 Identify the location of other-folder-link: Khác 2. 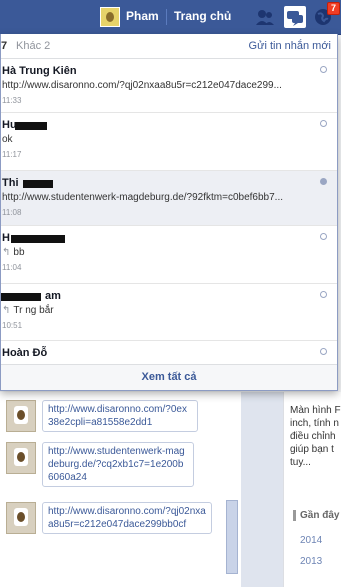
(33, 46).